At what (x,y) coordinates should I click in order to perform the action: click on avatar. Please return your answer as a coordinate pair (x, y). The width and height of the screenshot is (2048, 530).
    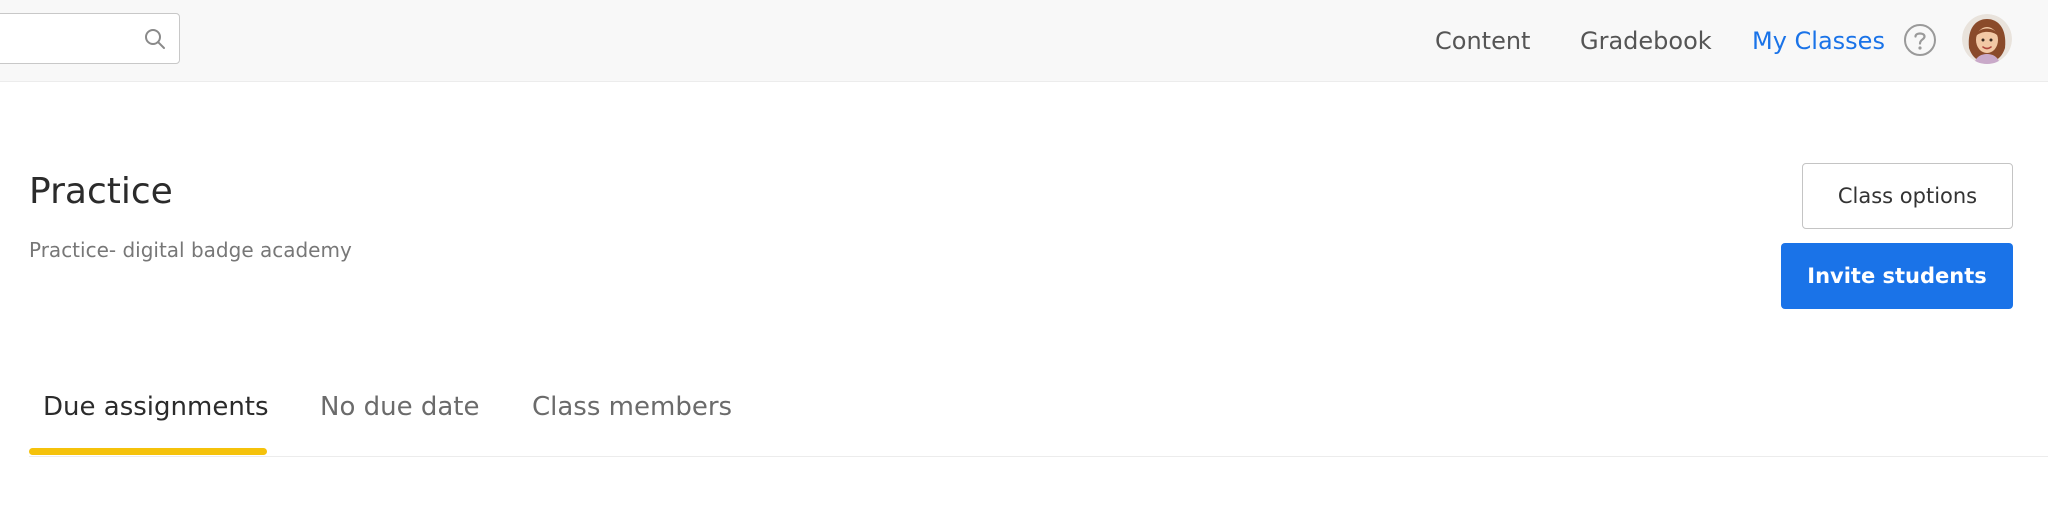
    Looking at the image, I should click on (1987, 39).